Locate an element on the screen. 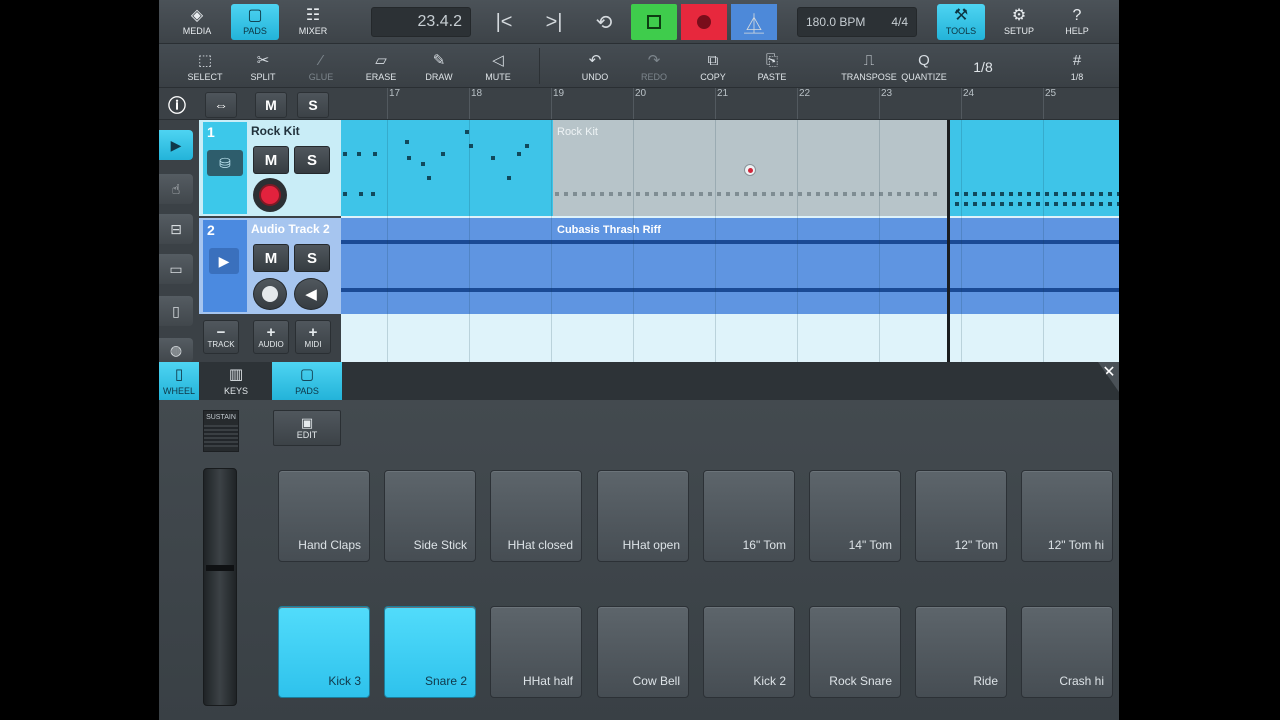  track-header-1: 1 ⛁ Rock Kit M S is located at coordinates (270, 168).